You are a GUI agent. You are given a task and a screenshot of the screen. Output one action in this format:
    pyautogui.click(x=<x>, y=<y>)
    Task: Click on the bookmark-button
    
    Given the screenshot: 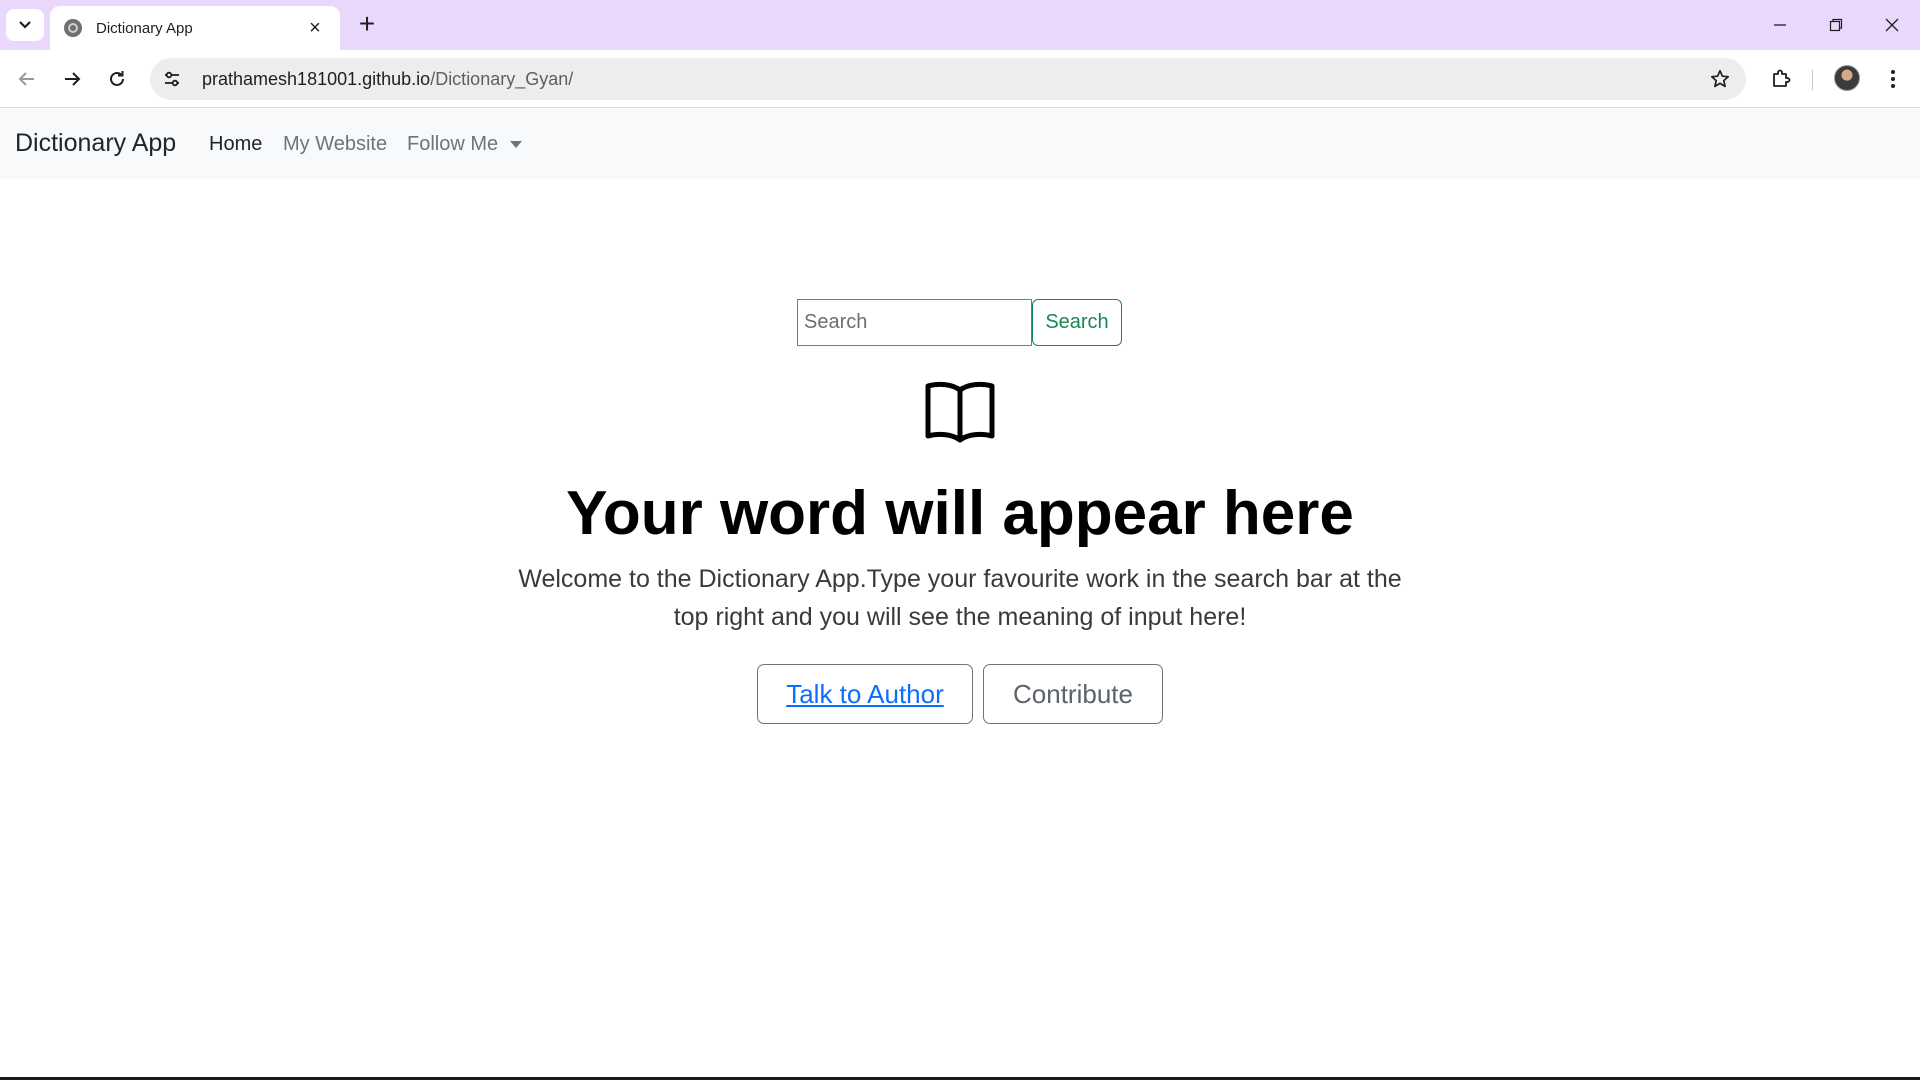 What is the action you would take?
    pyautogui.click(x=1720, y=79)
    